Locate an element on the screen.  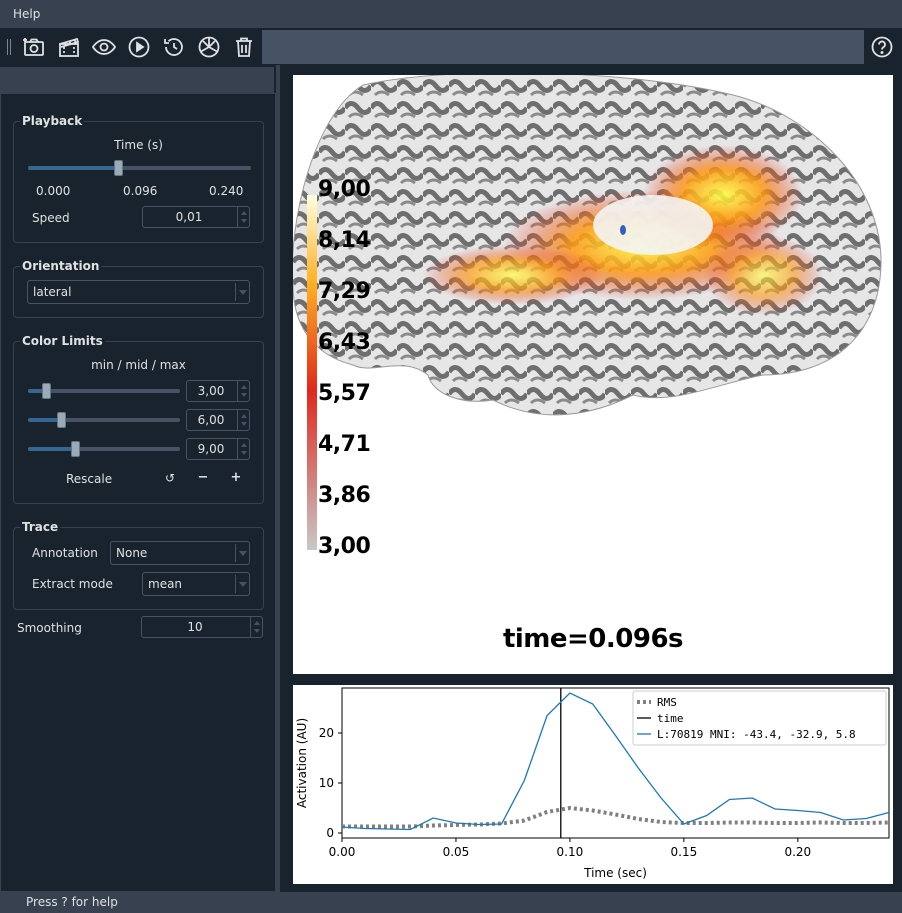
min-value: 3,00 is located at coordinates (211, 391).